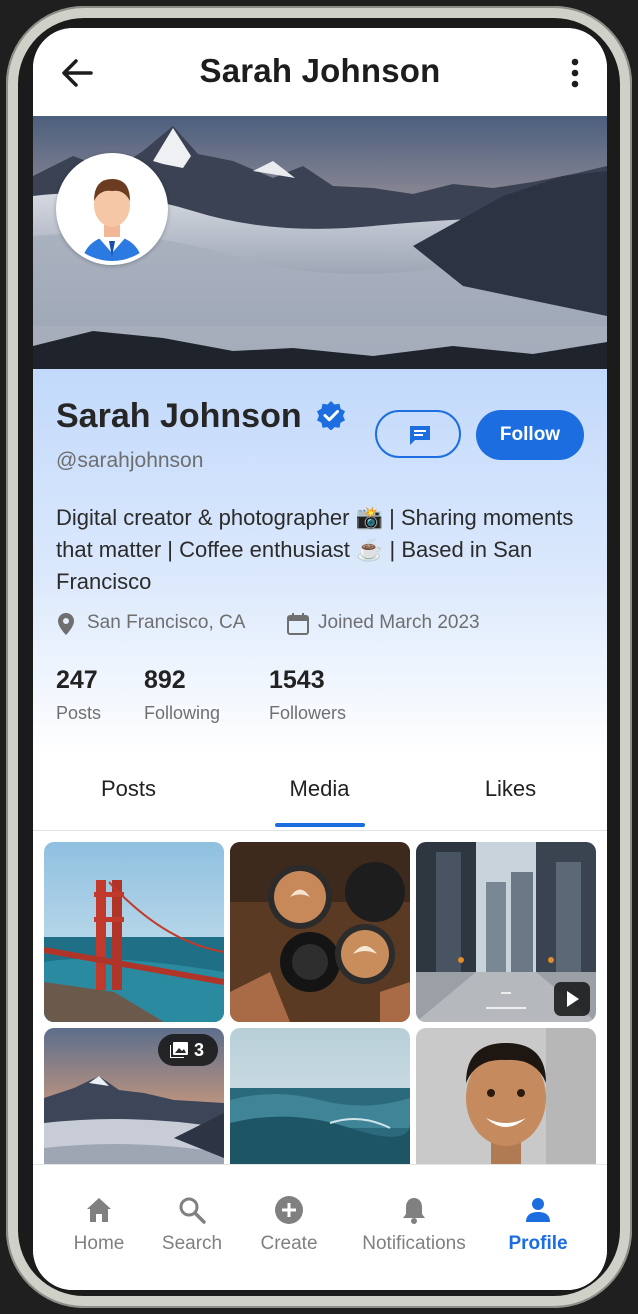 The height and width of the screenshot is (1314, 638). Describe the element at coordinates (99, 1225) in the screenshot. I see `nav-home: Home` at that location.